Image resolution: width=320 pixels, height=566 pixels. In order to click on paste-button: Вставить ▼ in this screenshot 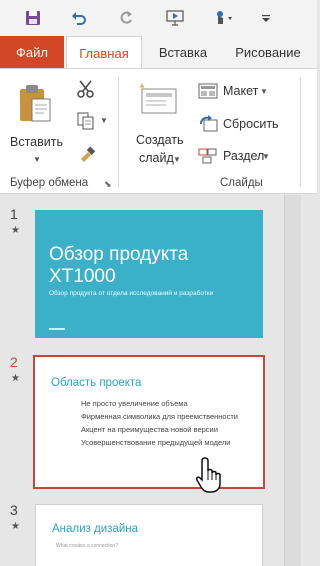, I will do `click(35, 122)`.